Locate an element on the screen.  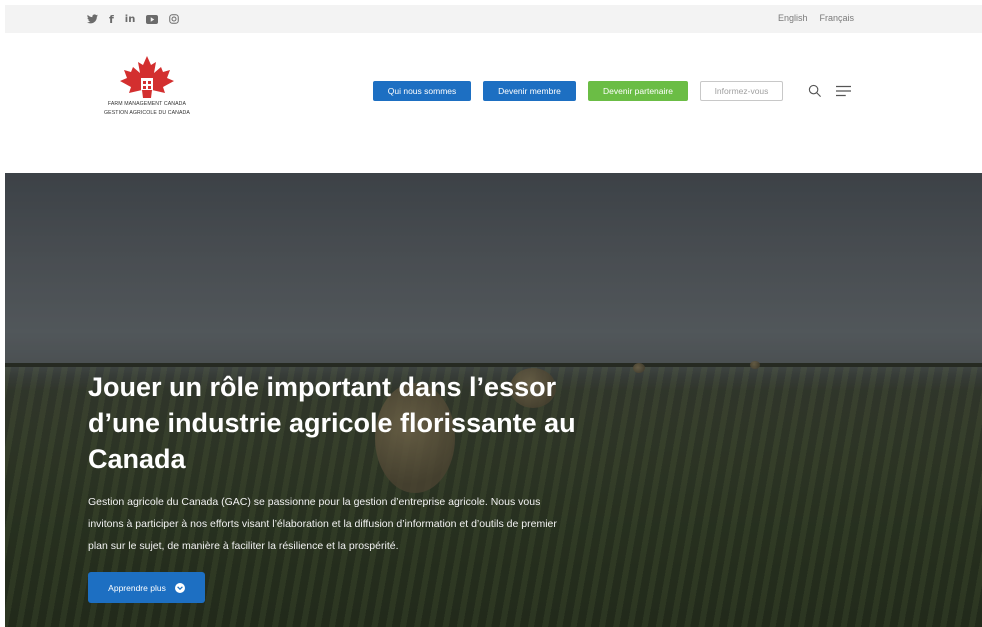
header-icons is located at coordinates (829, 91).